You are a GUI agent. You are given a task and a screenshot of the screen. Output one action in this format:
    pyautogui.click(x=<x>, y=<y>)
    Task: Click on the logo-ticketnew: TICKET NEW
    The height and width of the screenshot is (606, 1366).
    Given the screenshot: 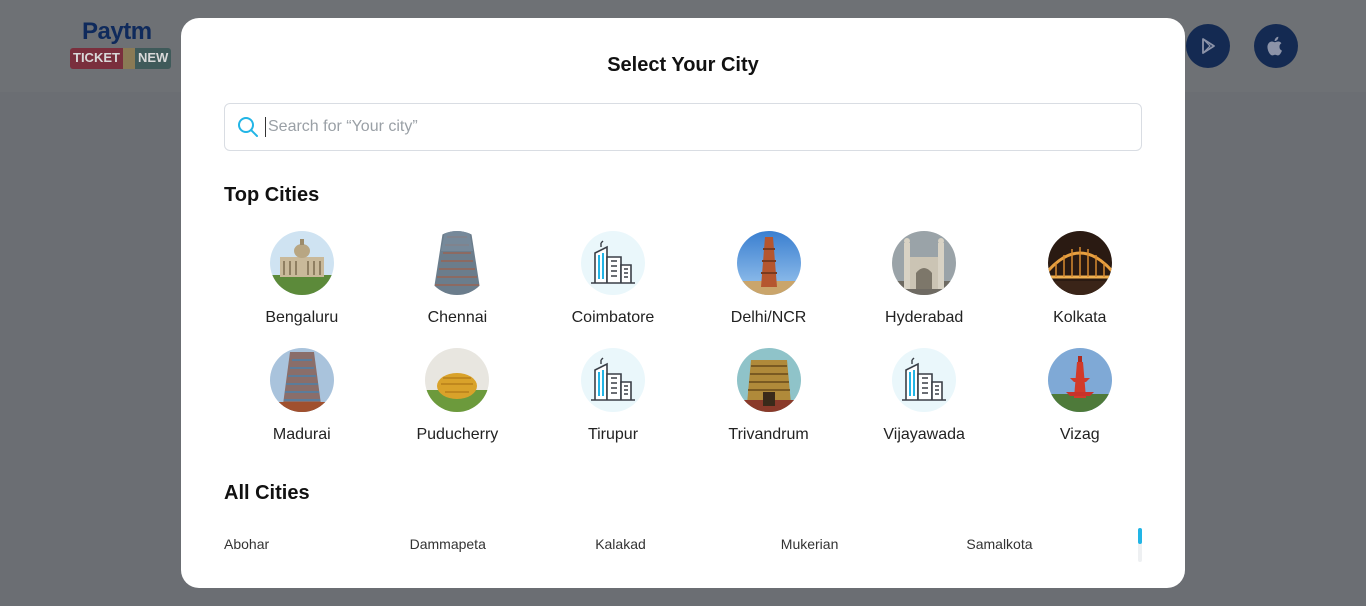 What is the action you would take?
    pyautogui.click(x=123, y=58)
    